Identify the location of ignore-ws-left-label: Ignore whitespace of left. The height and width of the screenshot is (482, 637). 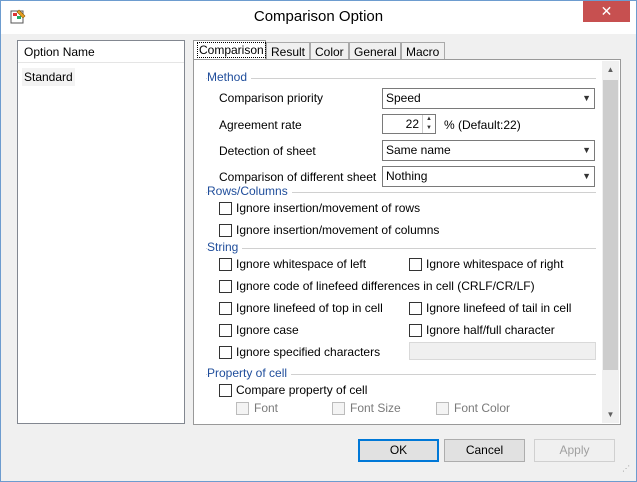
(301, 264).